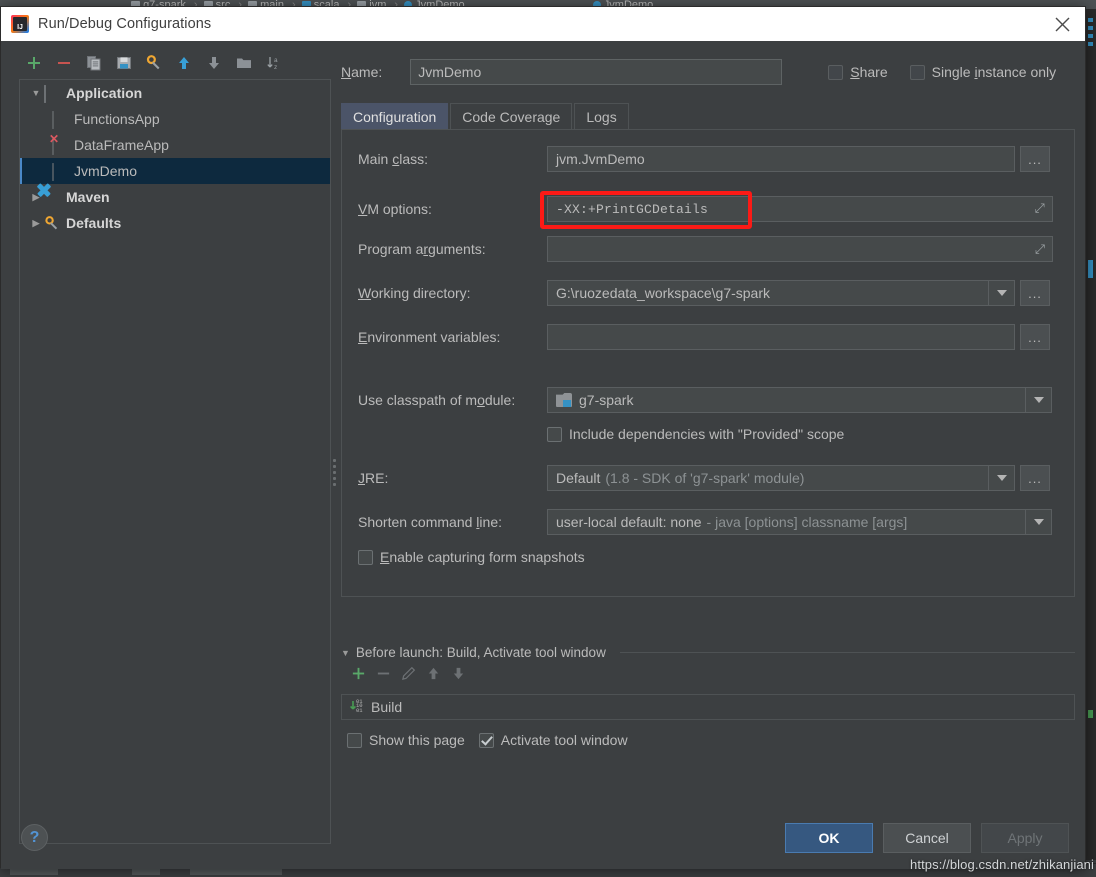 Image resolution: width=1096 pixels, height=877 pixels. I want to click on defaults-wrench-icon, so click(52, 223).